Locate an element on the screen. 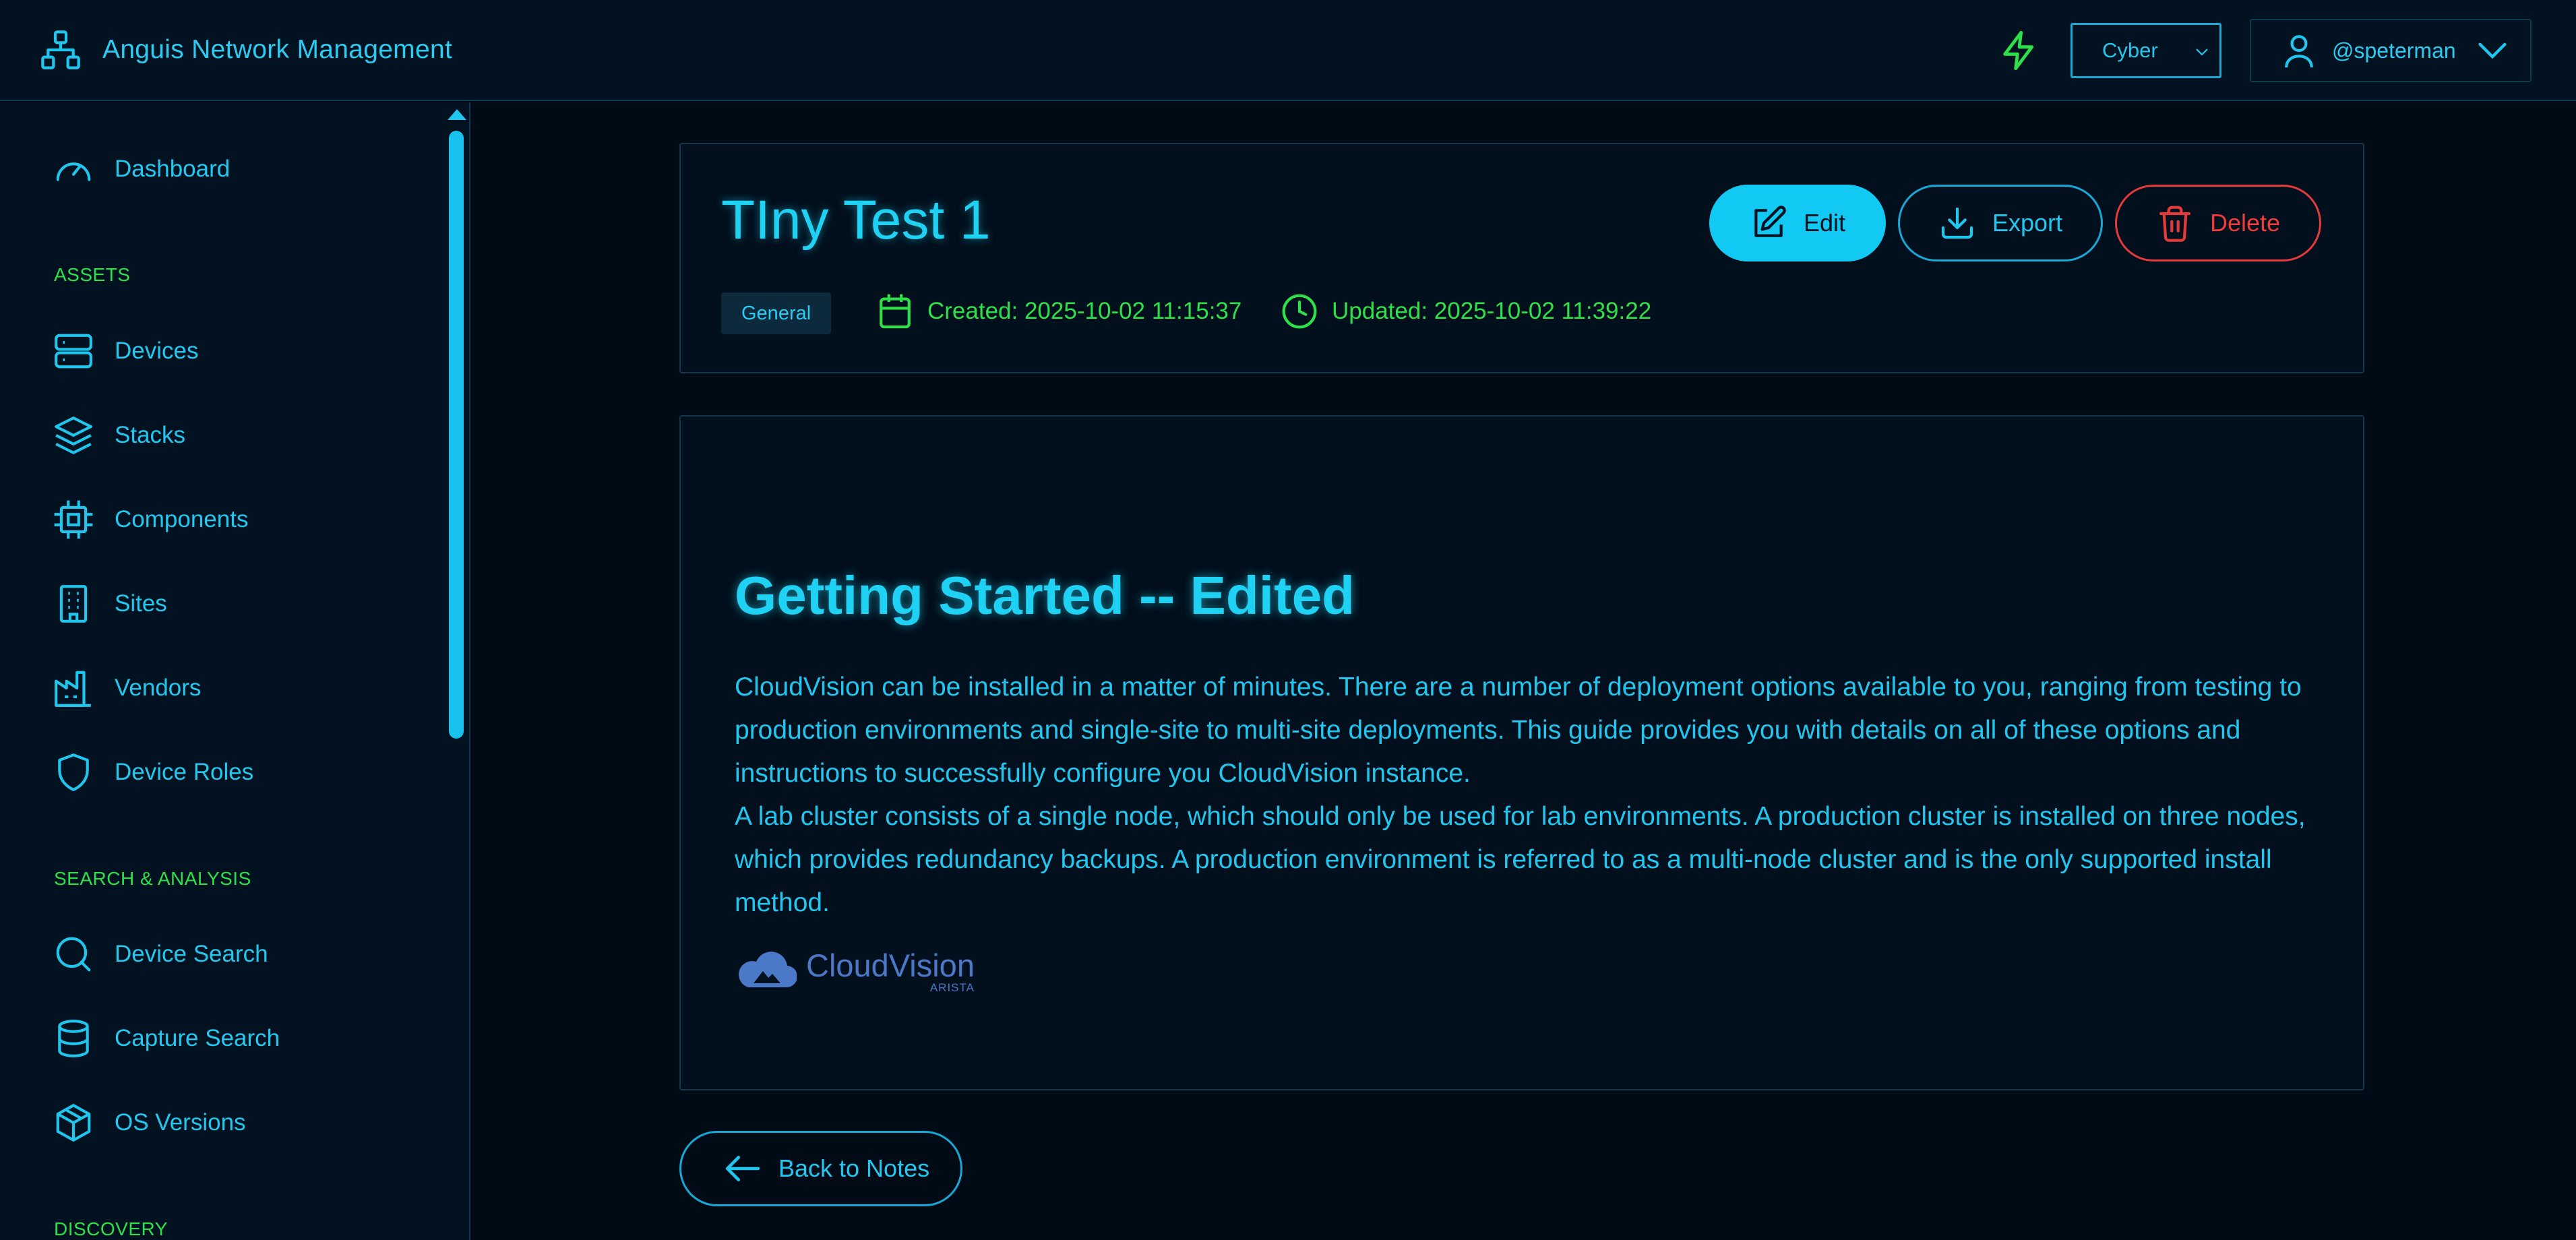 The width and height of the screenshot is (2576, 1240). edit-button-label: Edit is located at coordinates (1825, 223).